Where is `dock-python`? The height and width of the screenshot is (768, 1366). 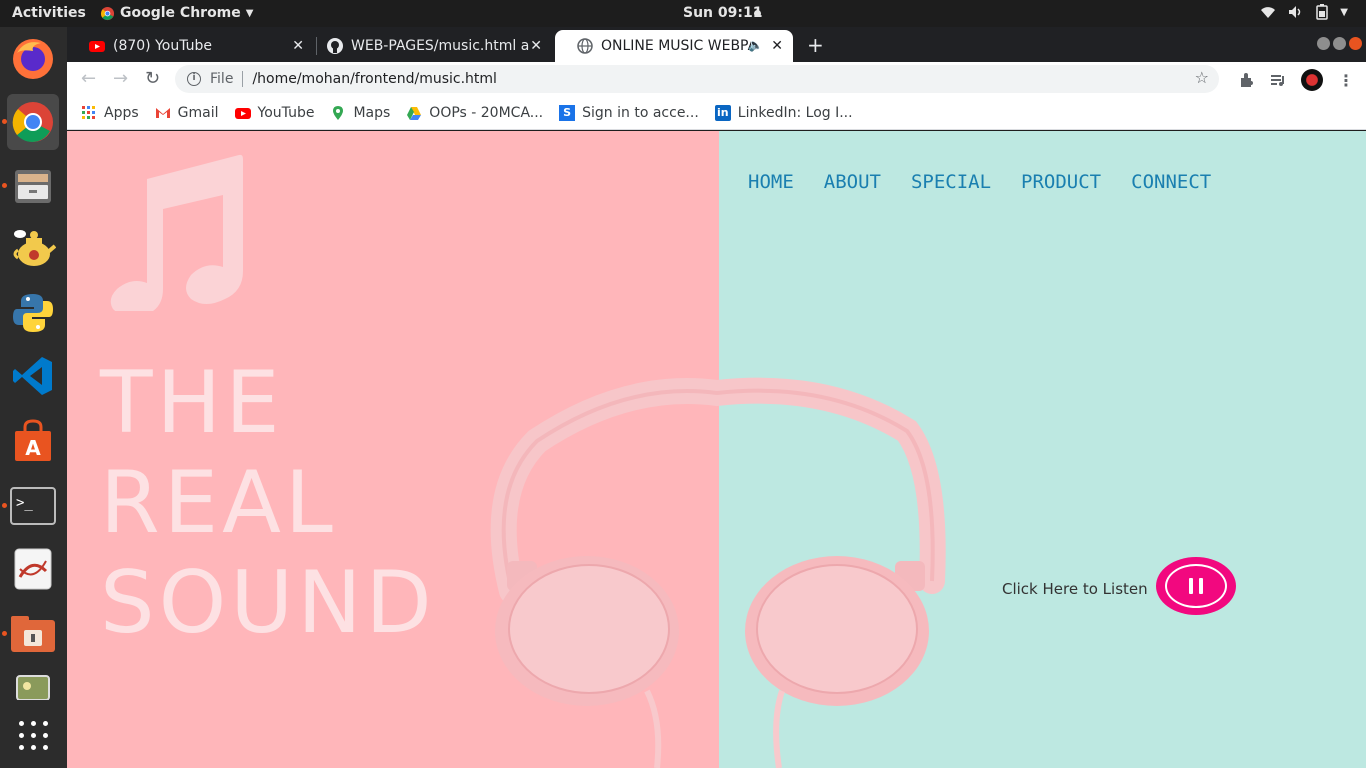
dock-python is located at coordinates (33, 313).